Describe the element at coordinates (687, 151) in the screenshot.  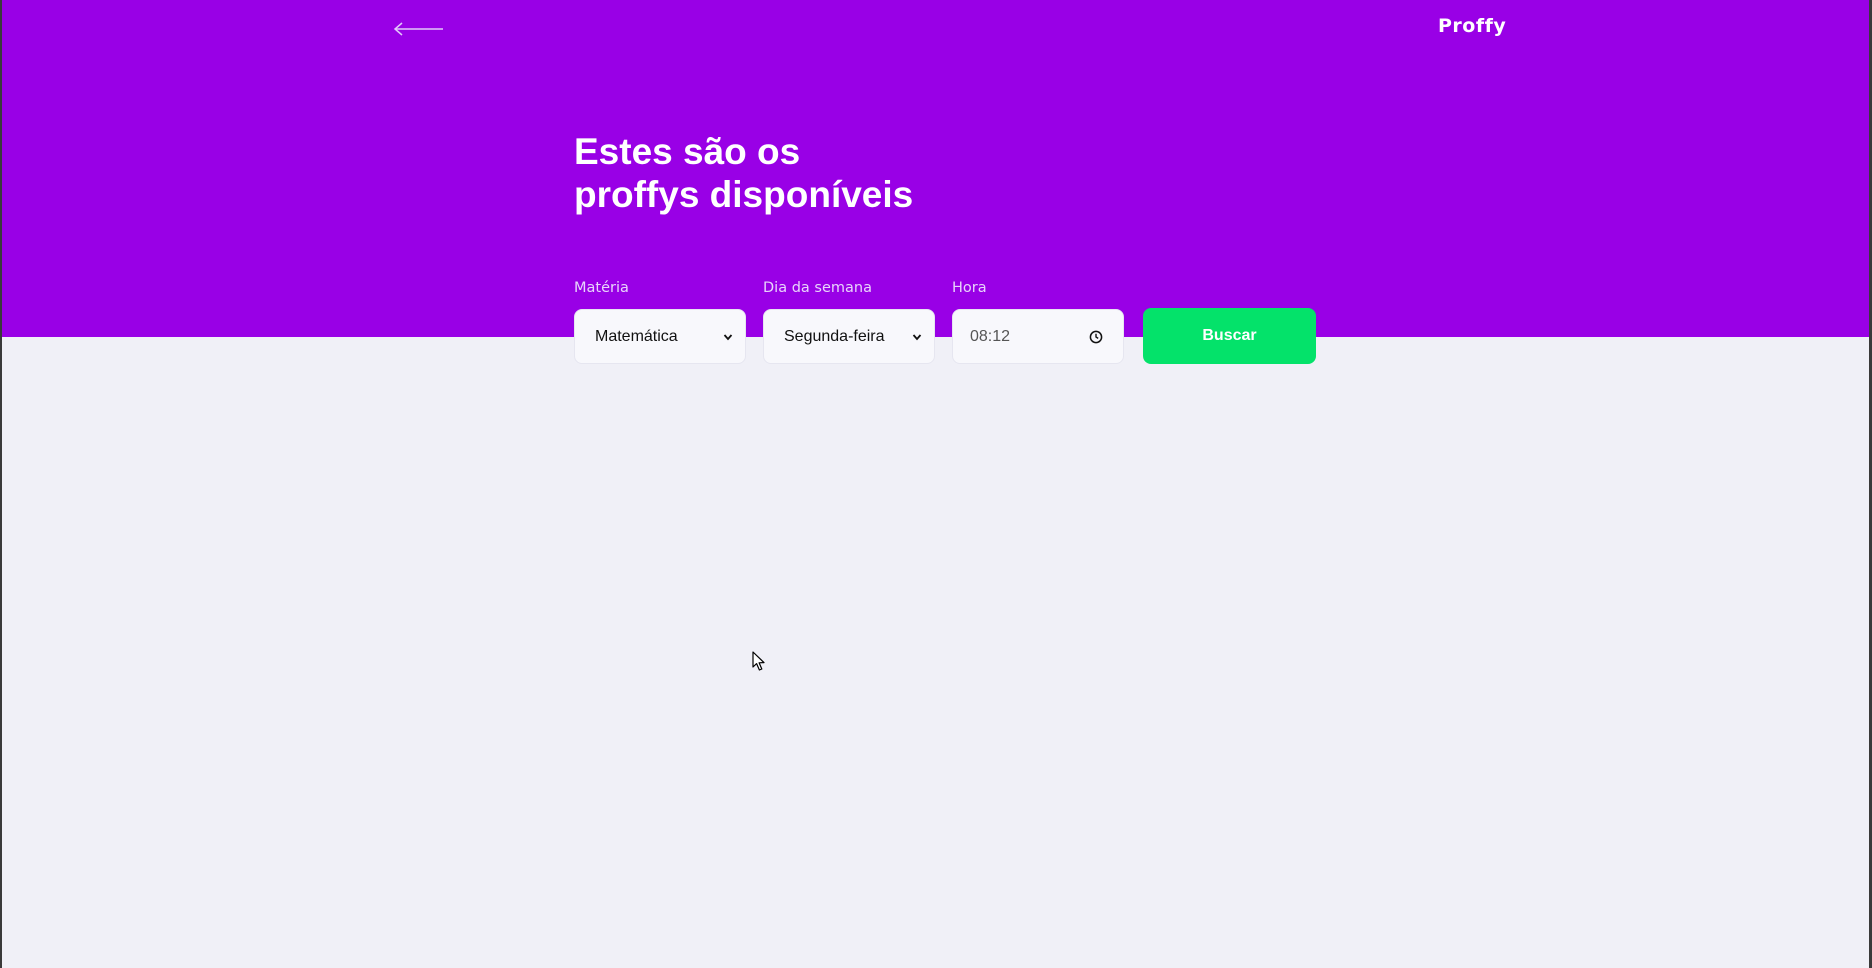
I see `page-title-line-1: Estes são os` at that location.